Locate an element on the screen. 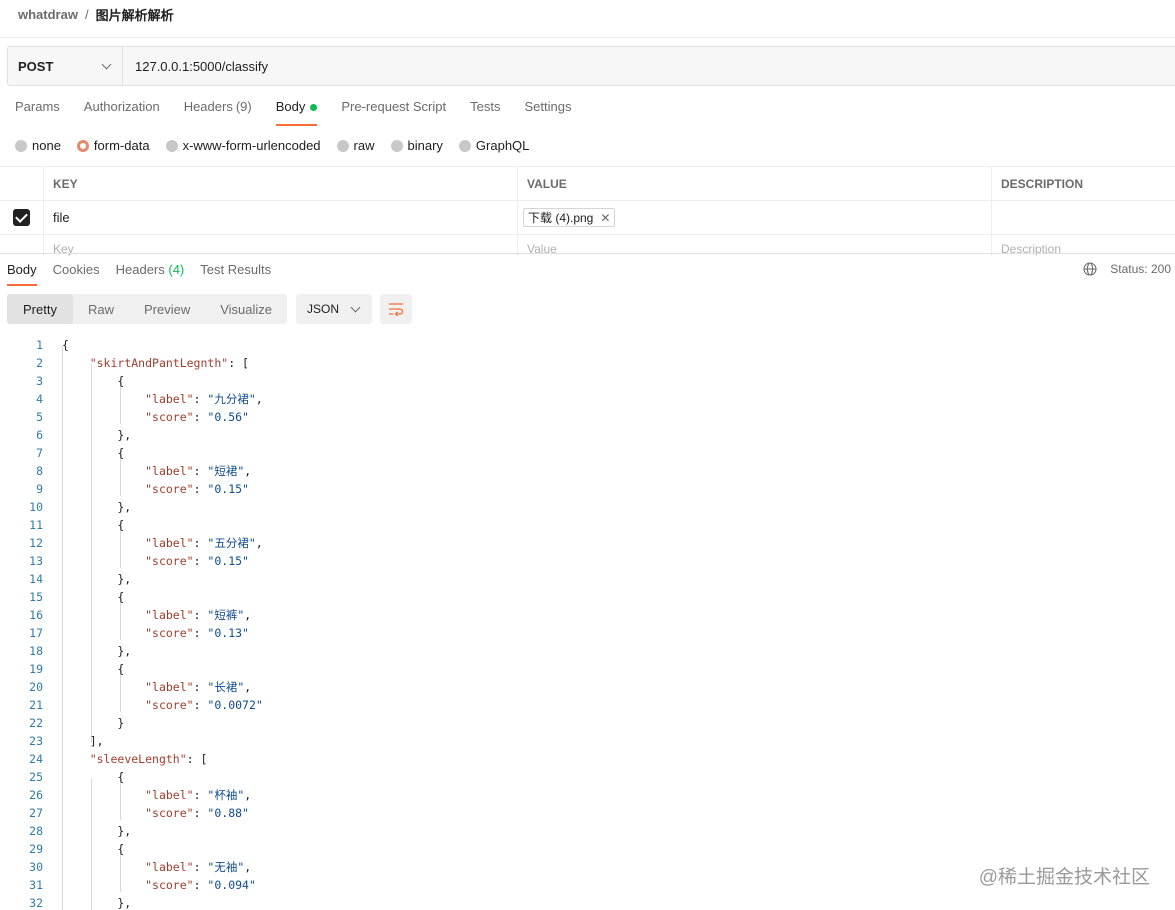  format-raw: Raw is located at coordinates (101, 309).